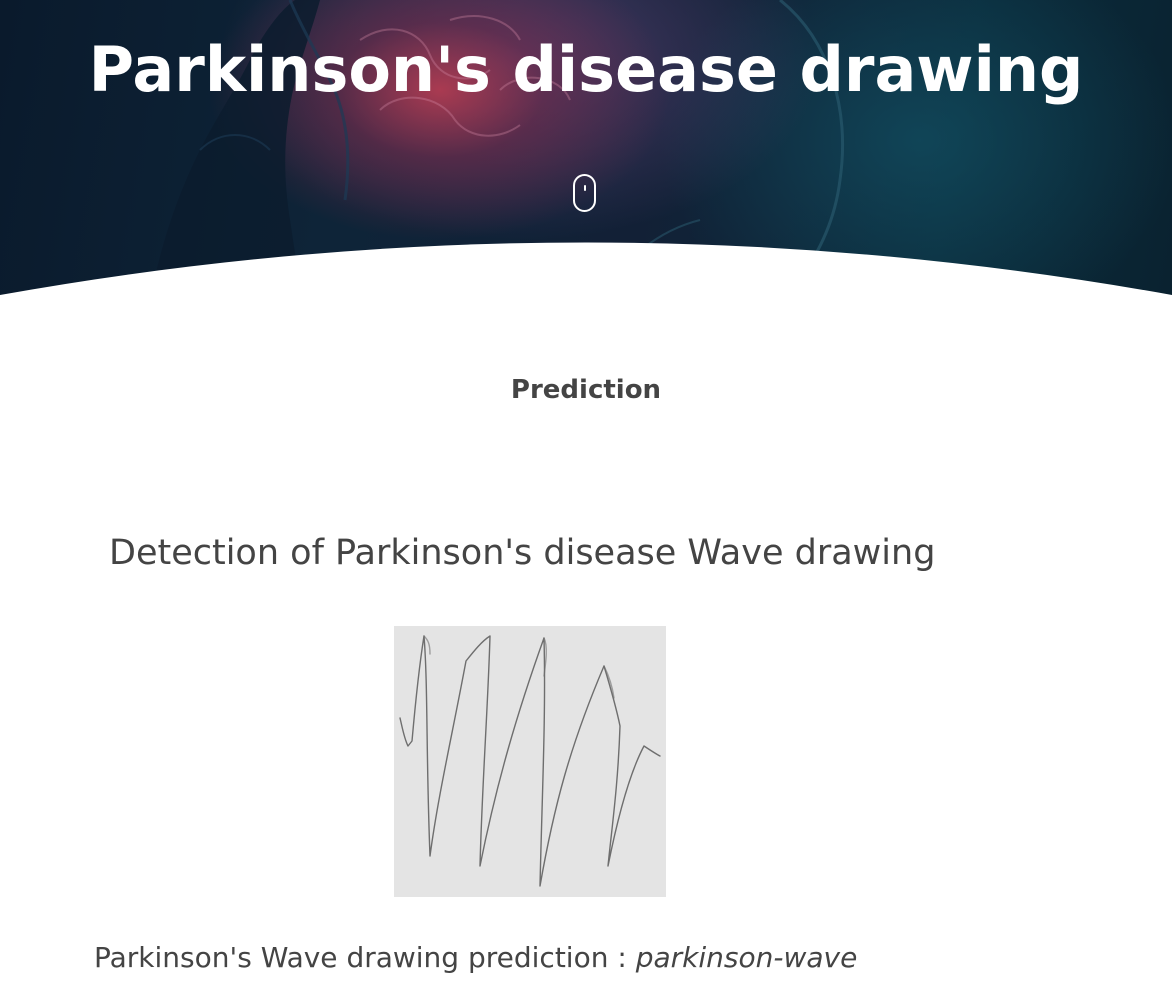  Describe the element at coordinates (584, 193) in the screenshot. I see `scroll-down-icon` at that location.